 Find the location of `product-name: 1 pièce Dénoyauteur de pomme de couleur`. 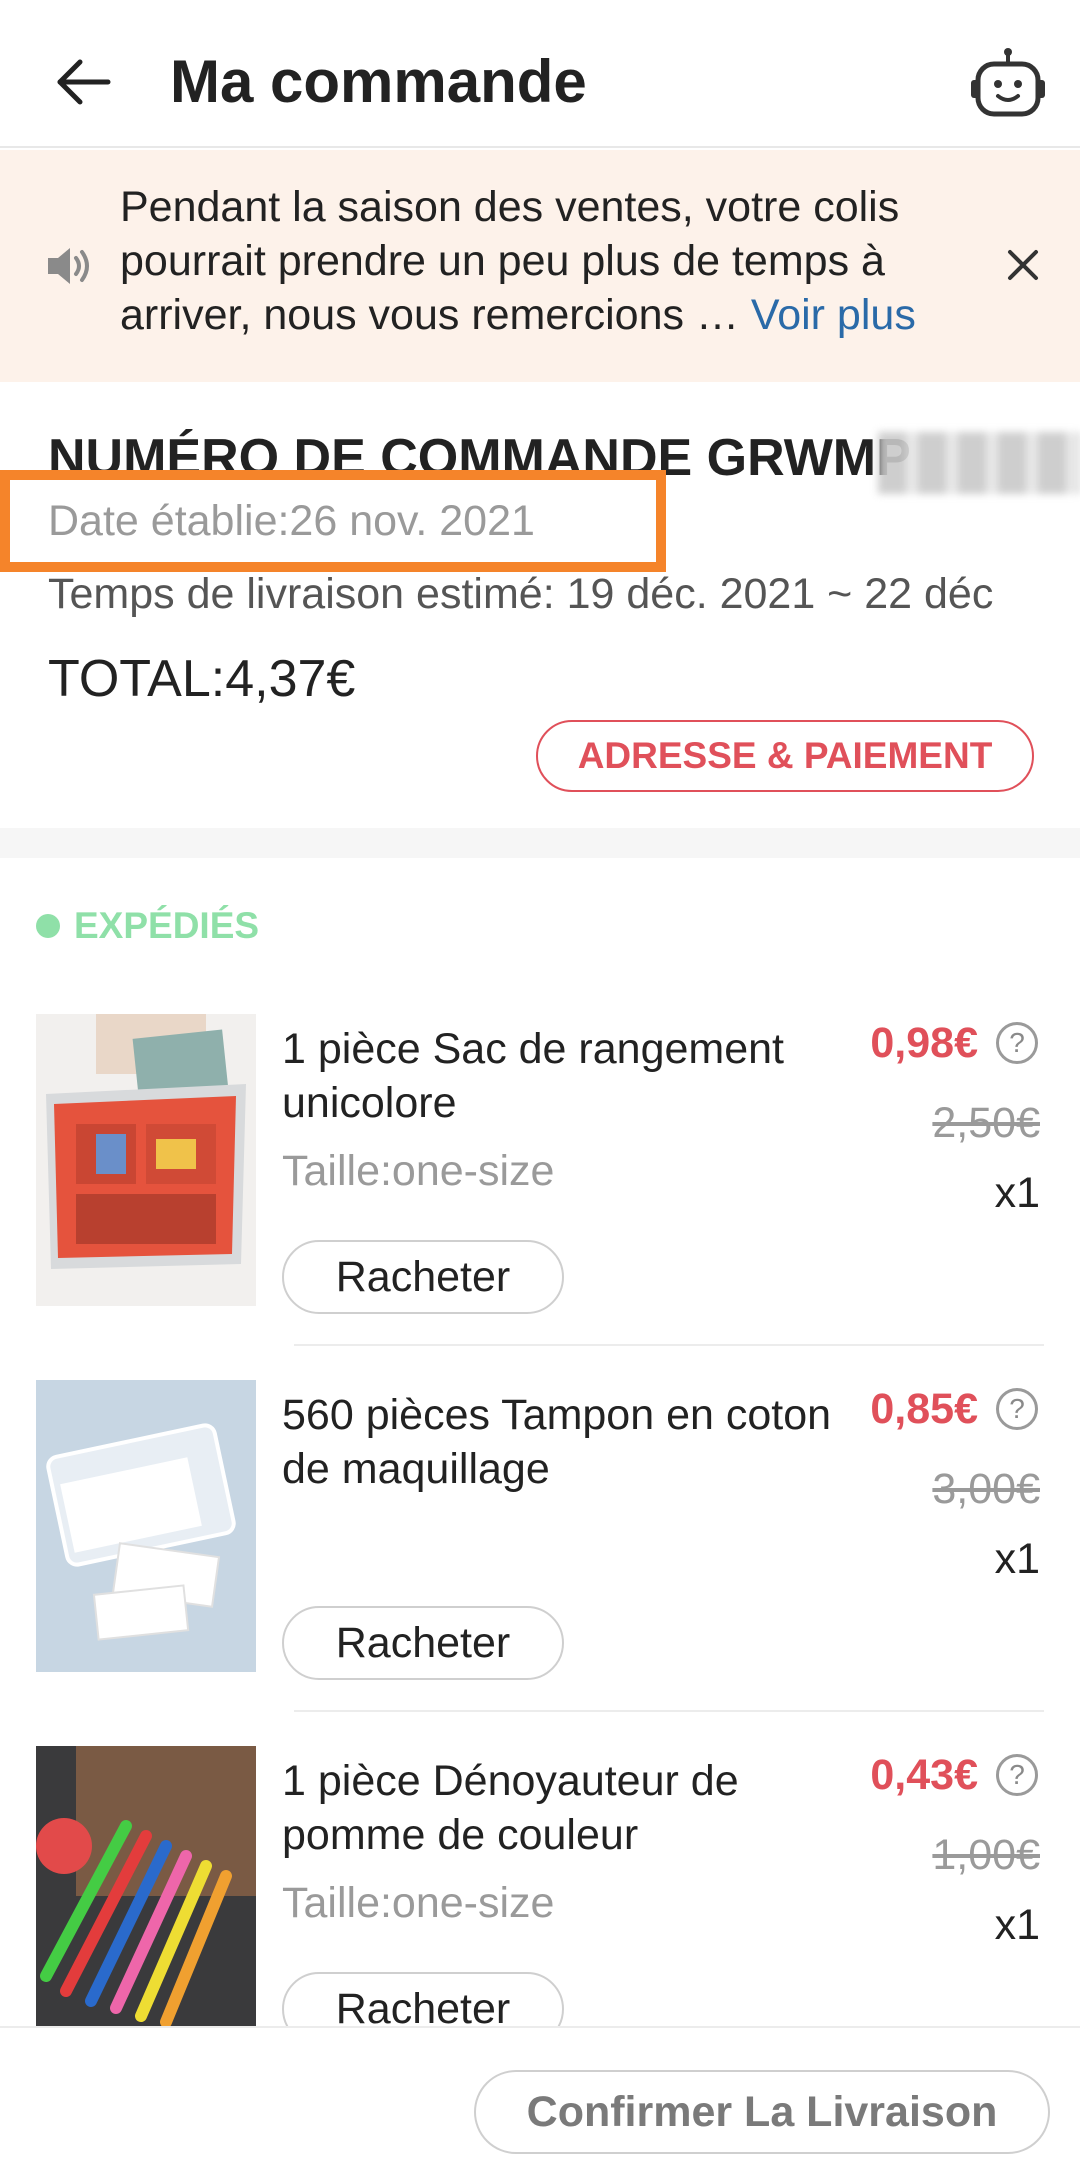

product-name: 1 pièce Dénoyauteur de pomme de couleur is located at coordinates (510, 1808).